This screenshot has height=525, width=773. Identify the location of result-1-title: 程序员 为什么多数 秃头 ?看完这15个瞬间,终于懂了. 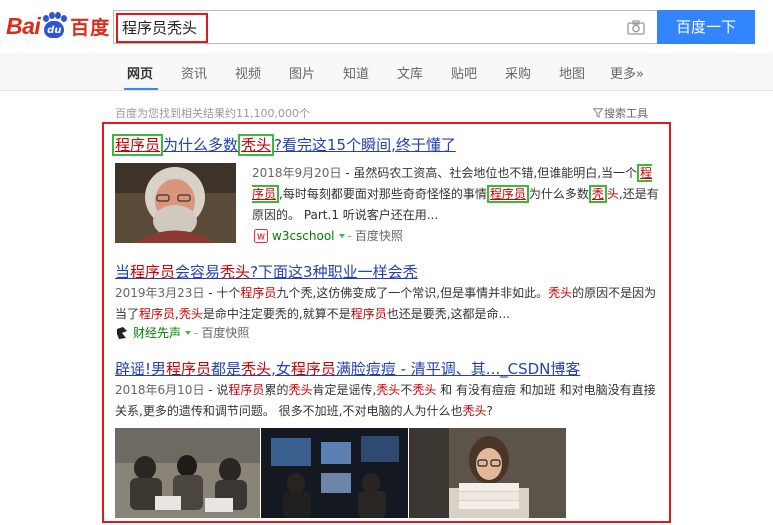
(284, 145).